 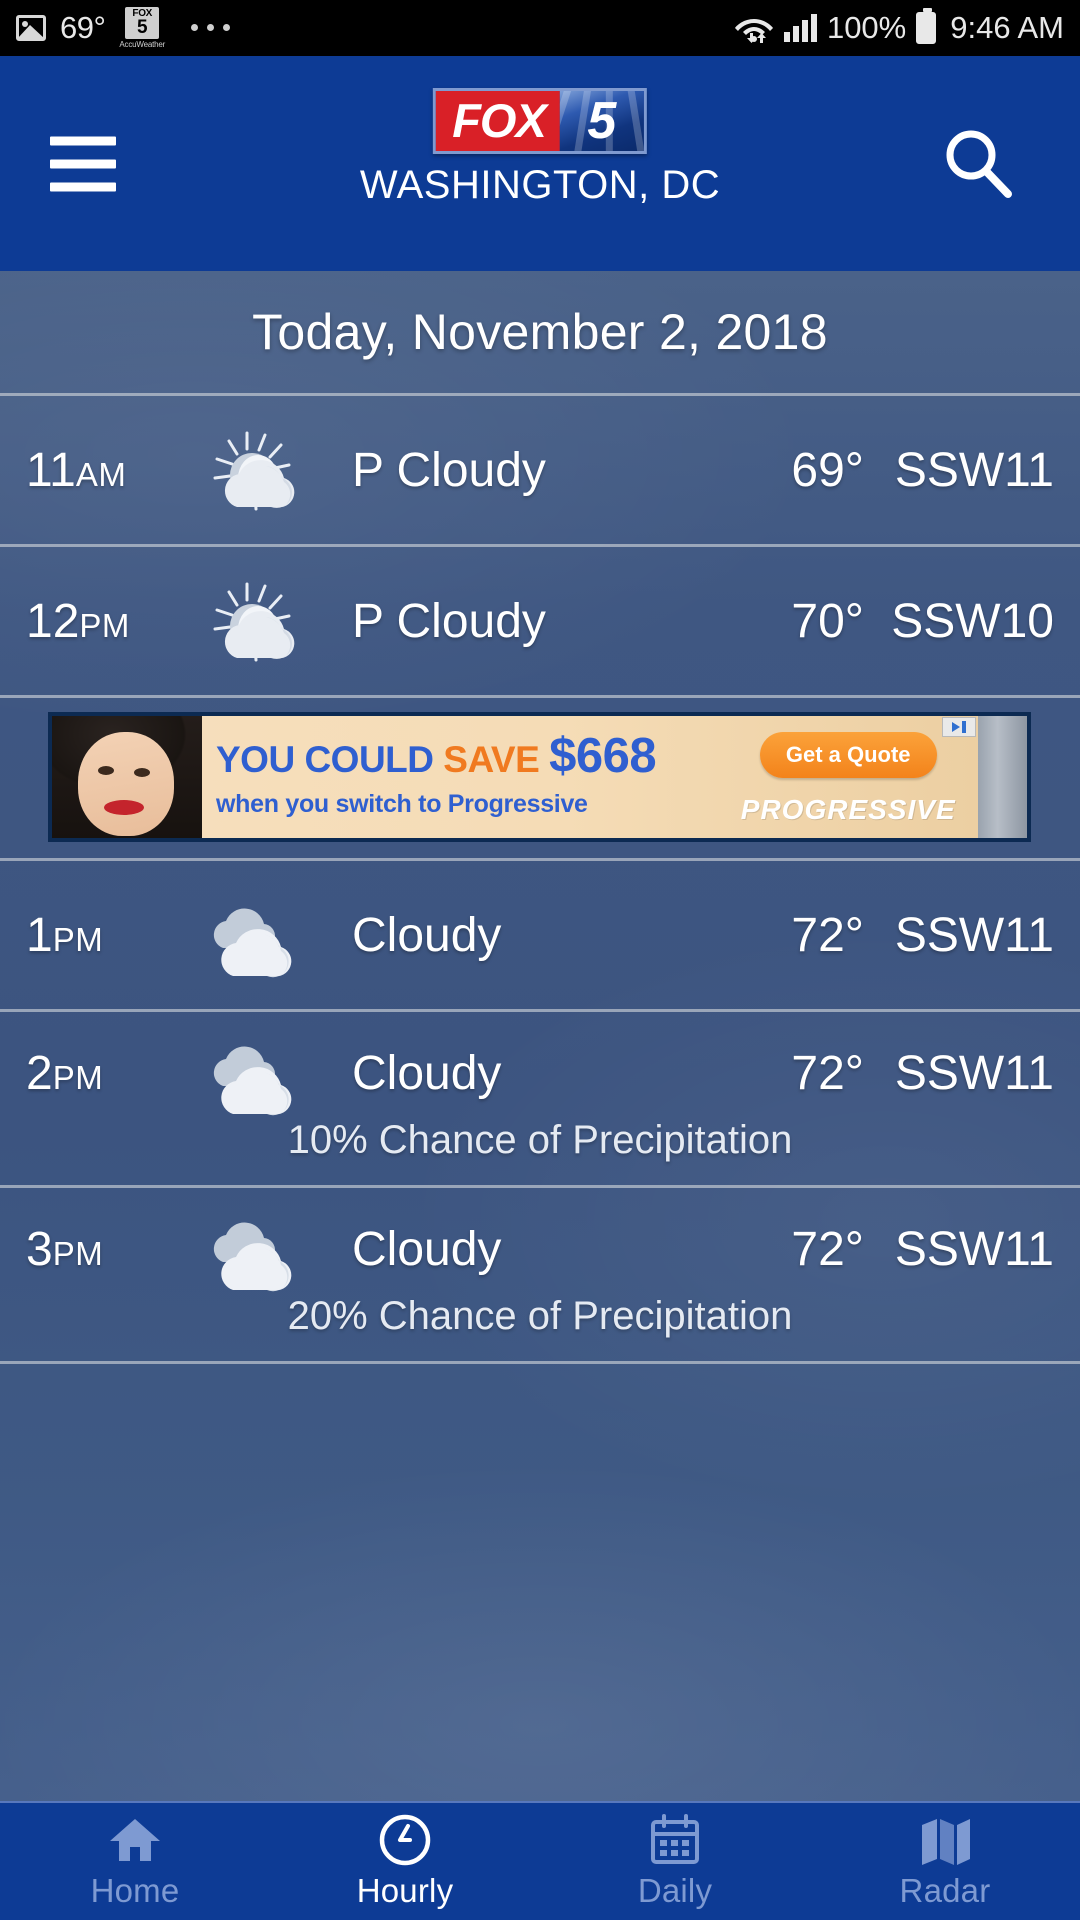 I want to click on clock-icon, so click(x=405, y=1840).